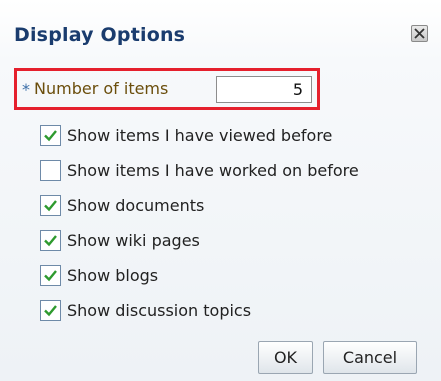 The image size is (441, 381). I want to click on option-viewed-before: Show items I have viewed before, so click(199, 135).